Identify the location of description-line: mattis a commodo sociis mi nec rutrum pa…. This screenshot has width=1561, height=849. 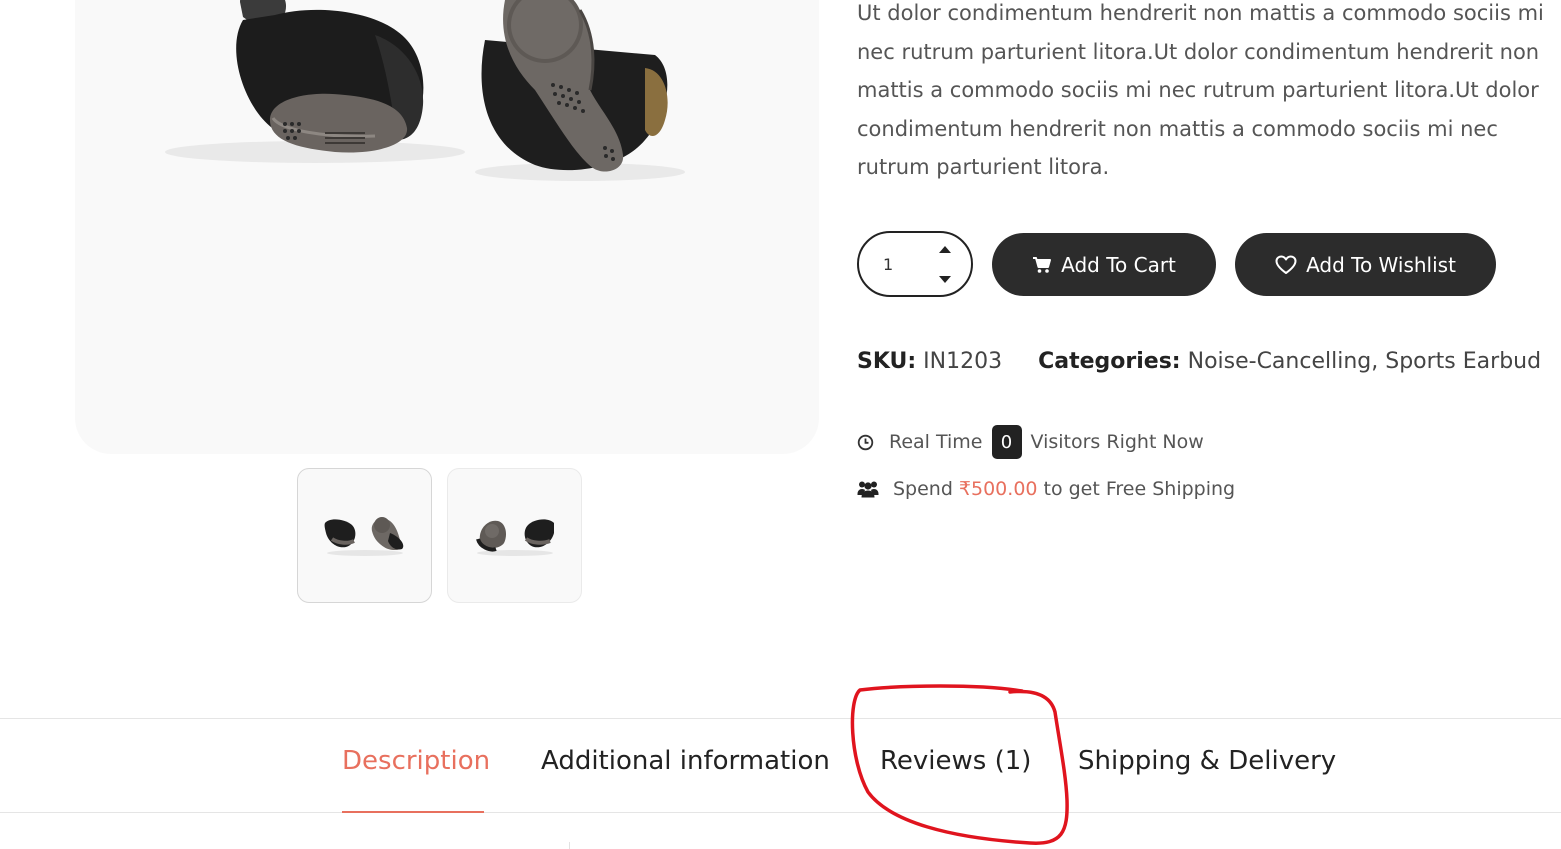
(1198, 90).